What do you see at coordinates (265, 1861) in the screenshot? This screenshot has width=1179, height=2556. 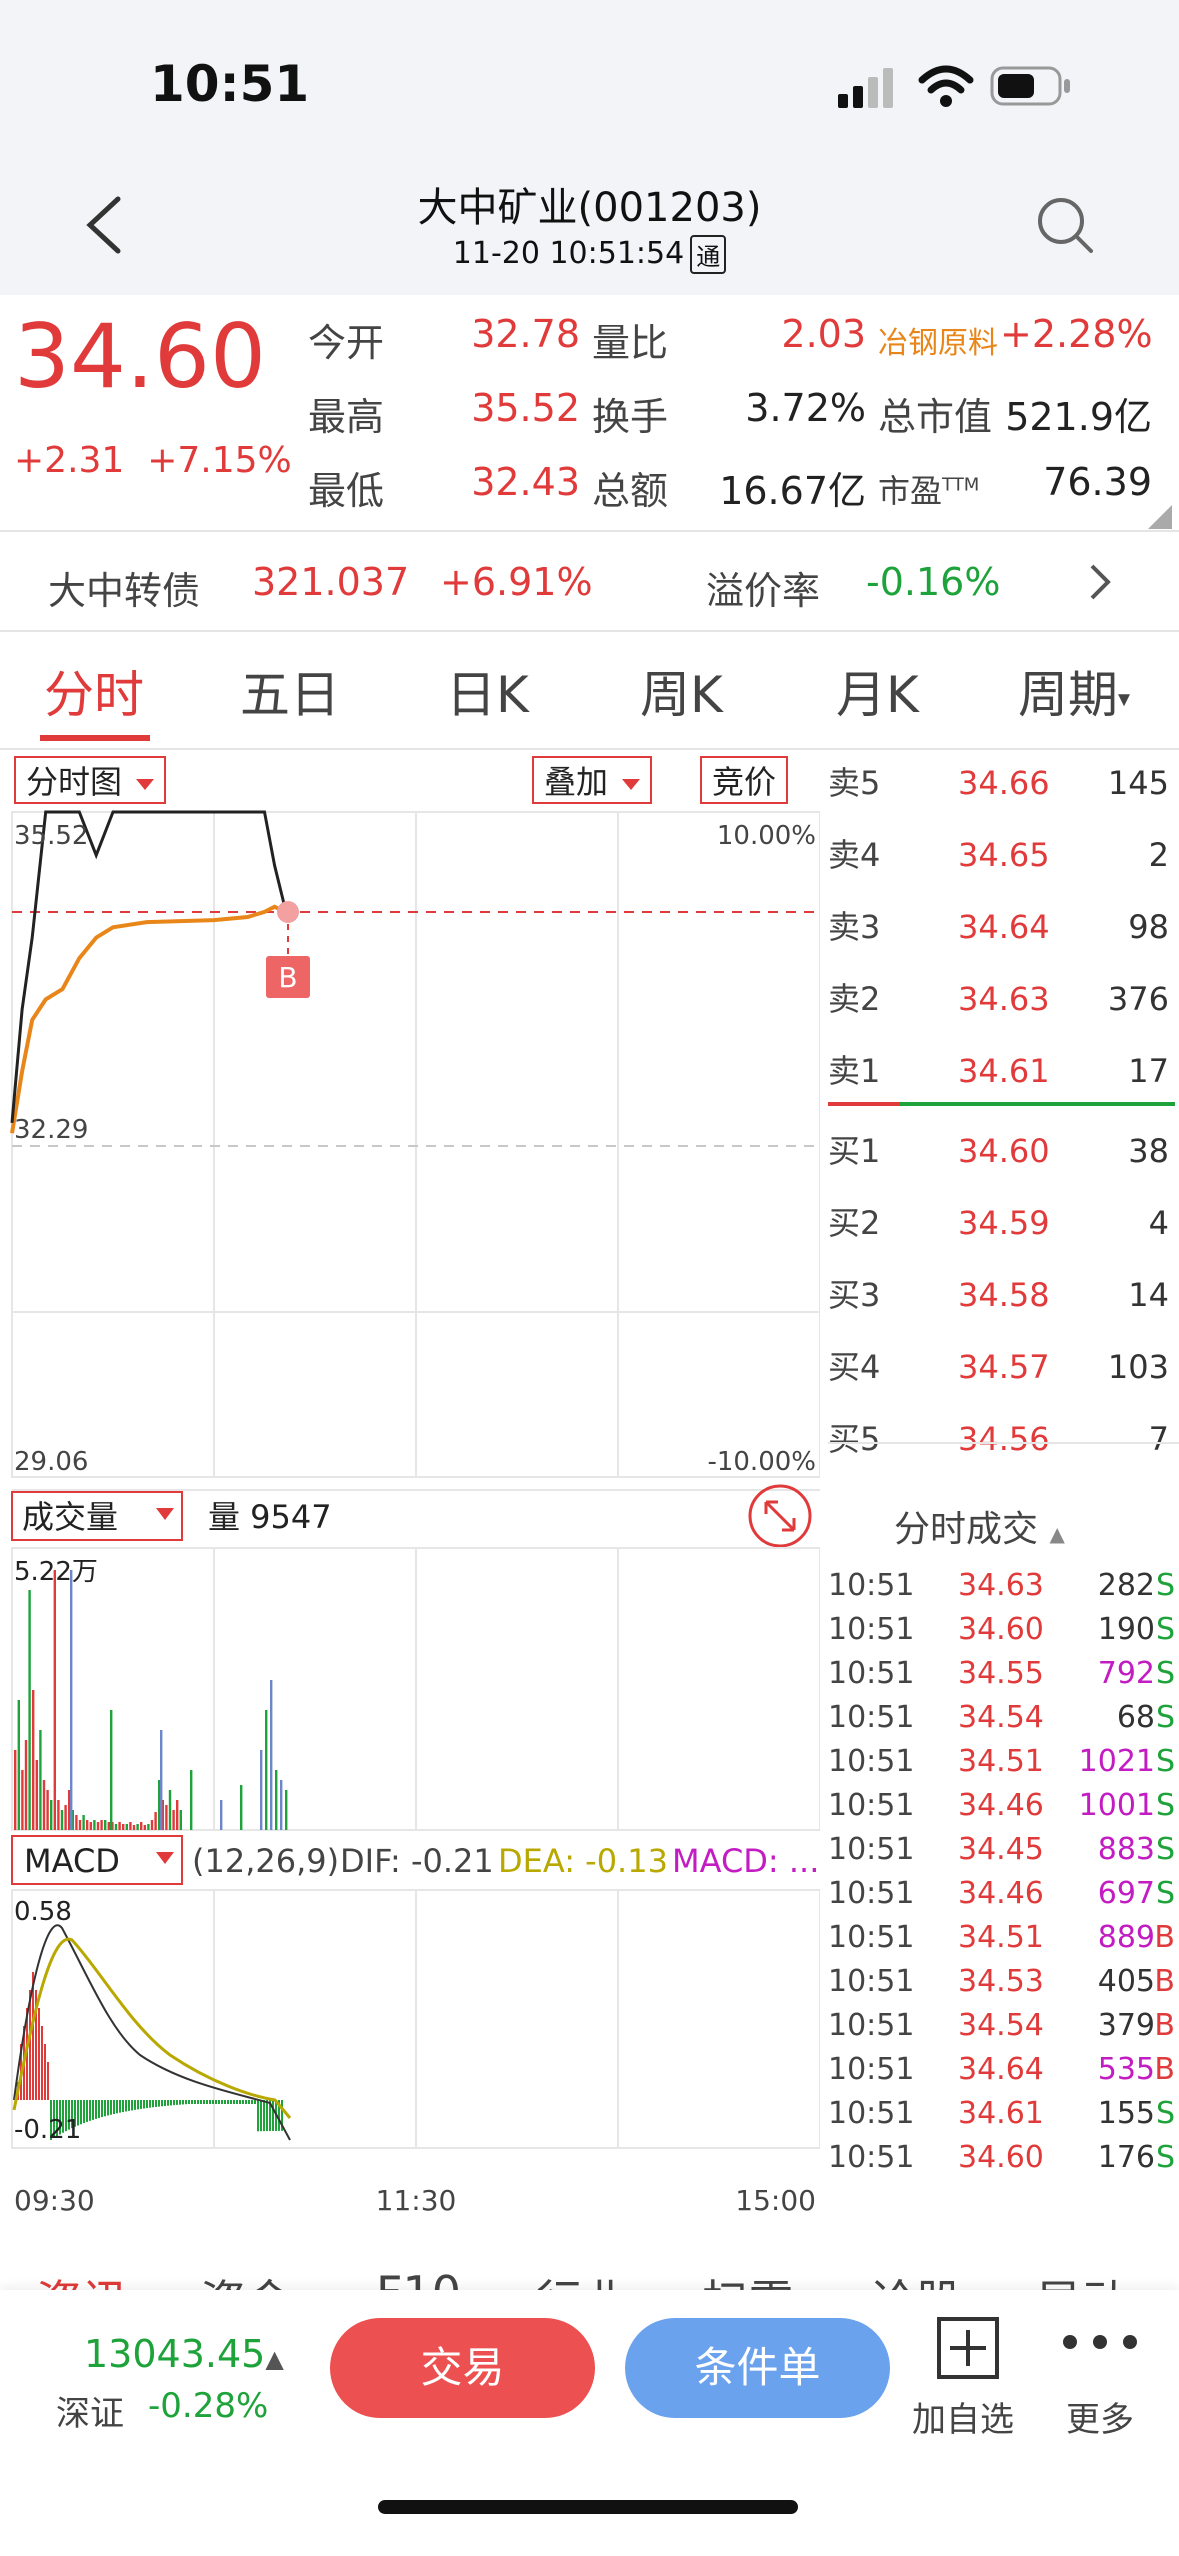 I see `macd-params: (12,26,9)` at bounding box center [265, 1861].